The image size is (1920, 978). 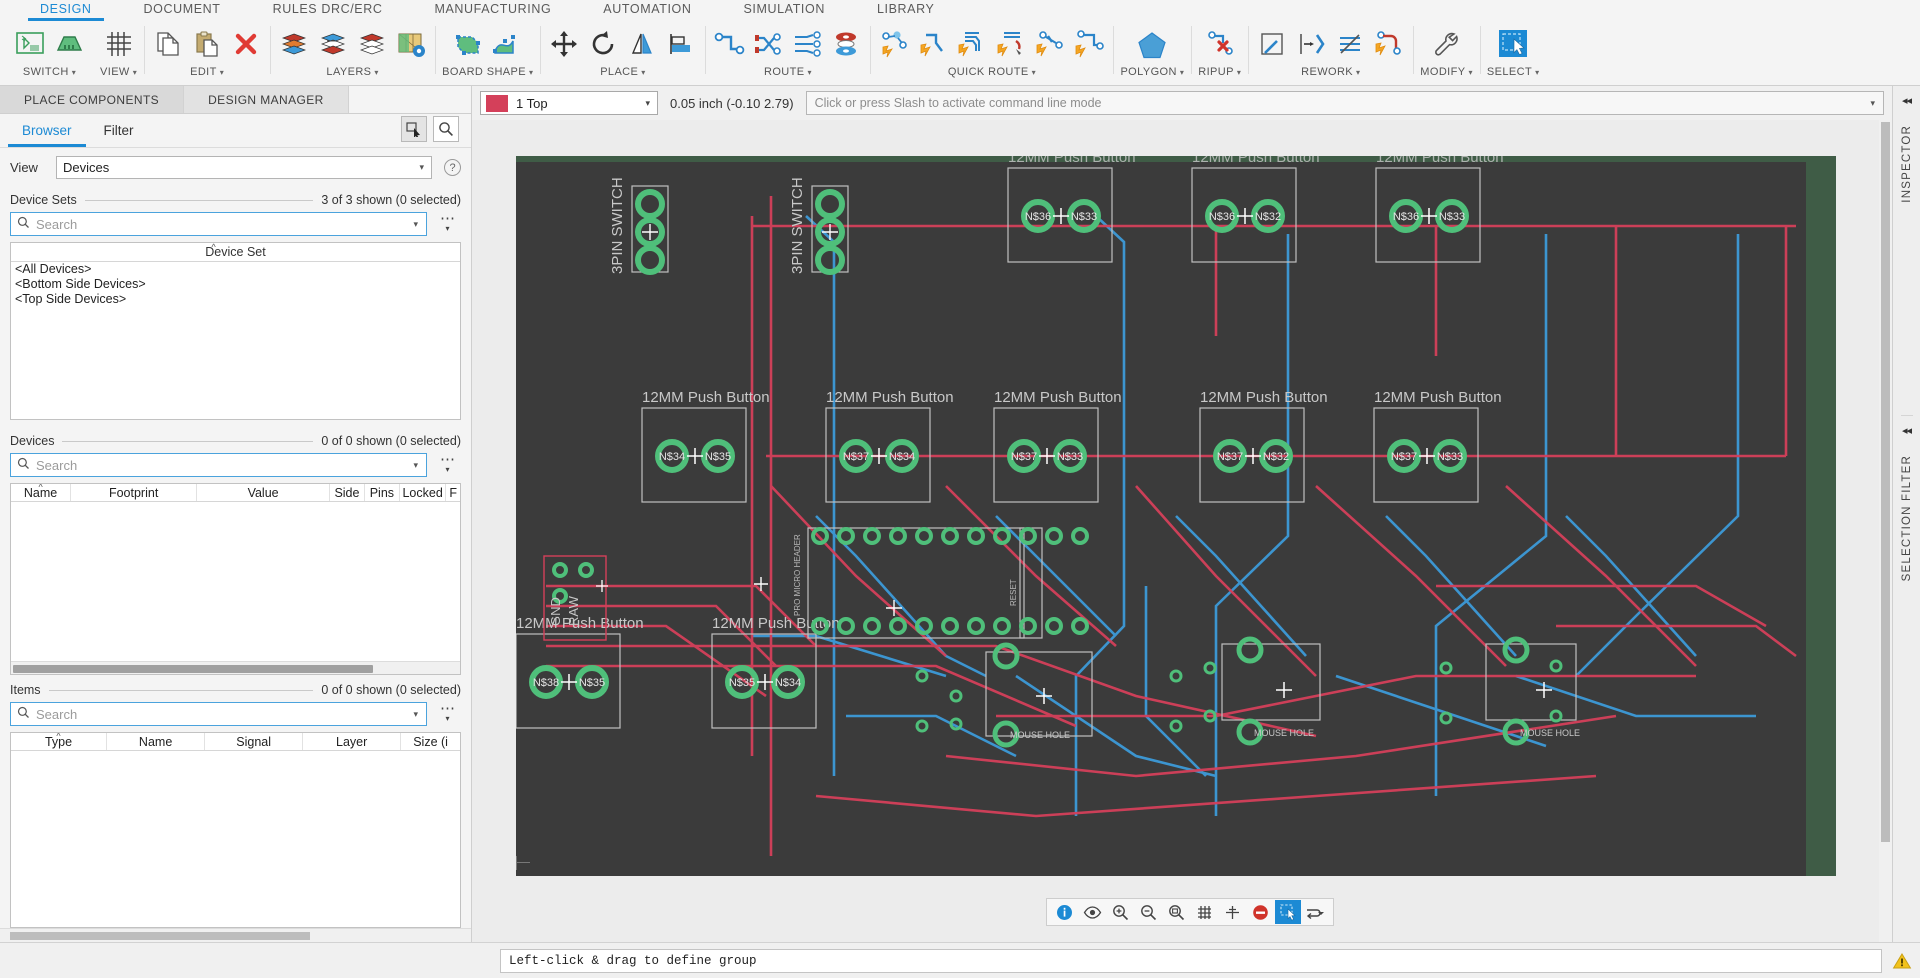 I want to click on autoroute-net-icon, so click(x=894, y=44).